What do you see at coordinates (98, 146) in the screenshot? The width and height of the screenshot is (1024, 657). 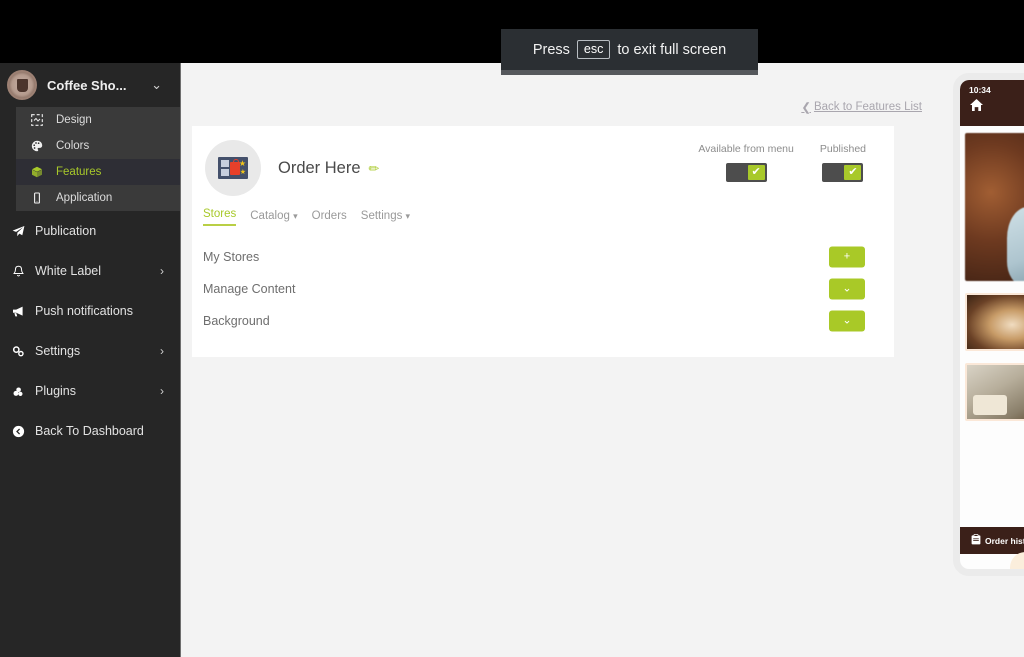 I see `sidebar-item-colors: Colors` at bounding box center [98, 146].